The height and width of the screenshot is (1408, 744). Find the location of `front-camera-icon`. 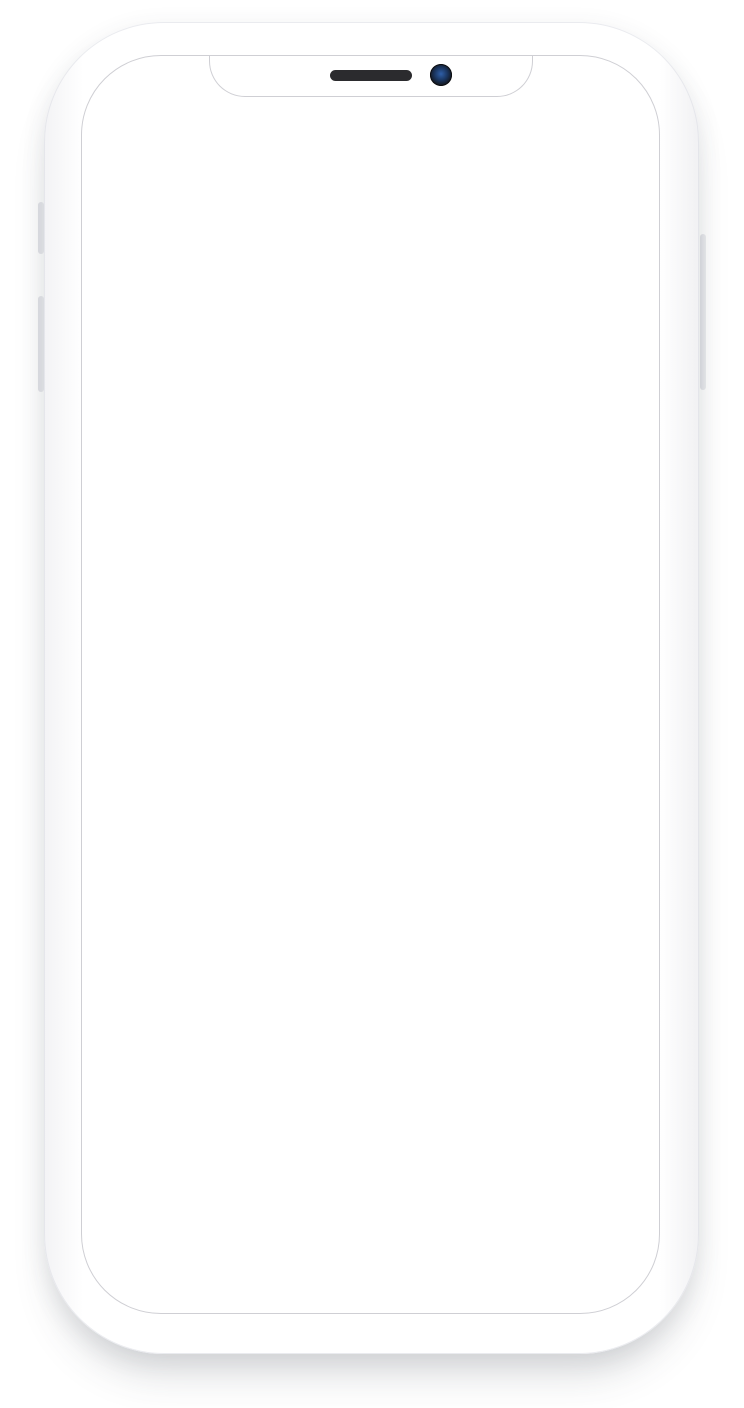

front-camera-icon is located at coordinates (441, 75).